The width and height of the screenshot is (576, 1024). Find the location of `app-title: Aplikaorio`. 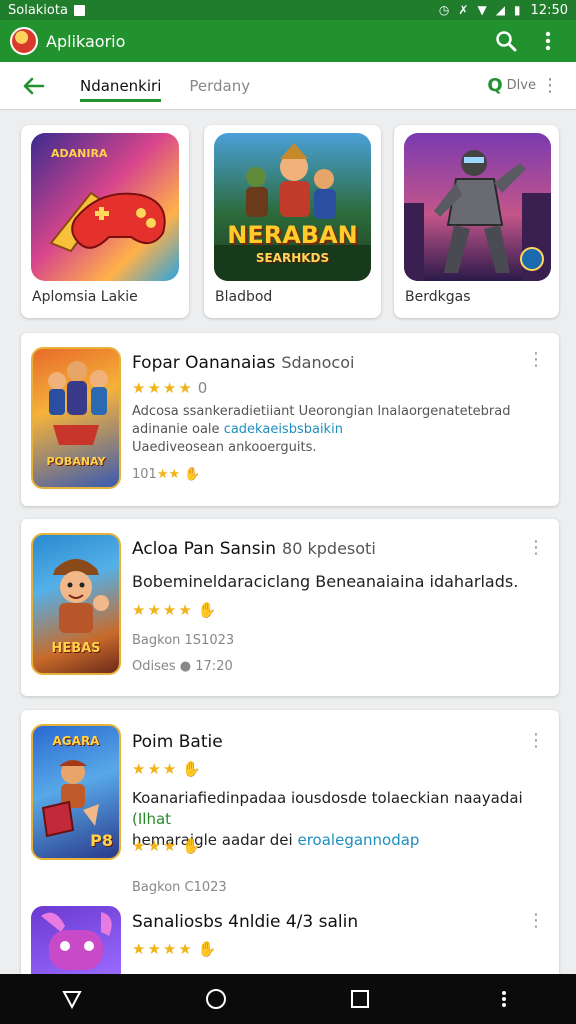

app-title: Aplikaorio is located at coordinates (86, 41).